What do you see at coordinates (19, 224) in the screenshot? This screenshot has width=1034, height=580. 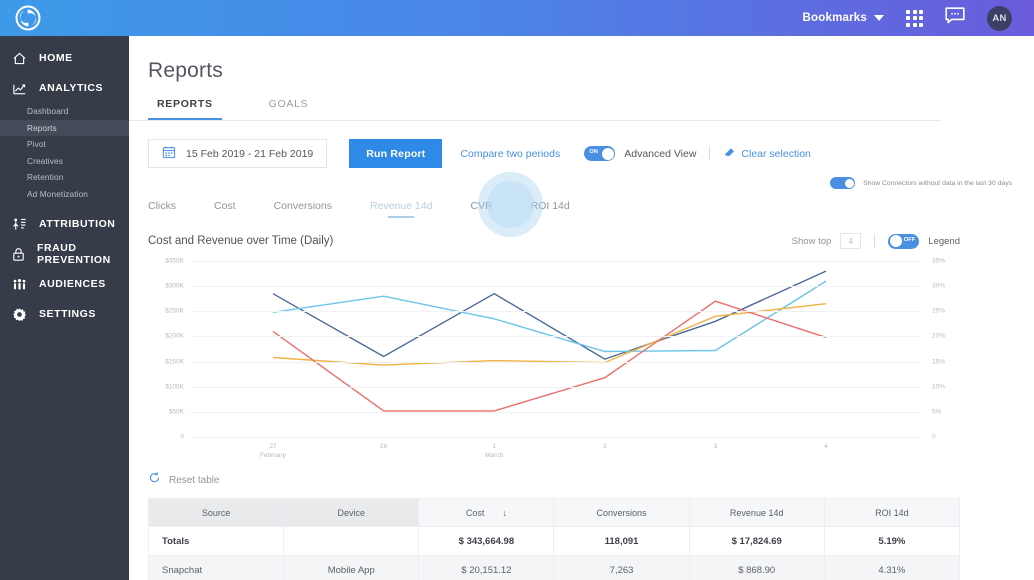 I see `attribution-icon` at bounding box center [19, 224].